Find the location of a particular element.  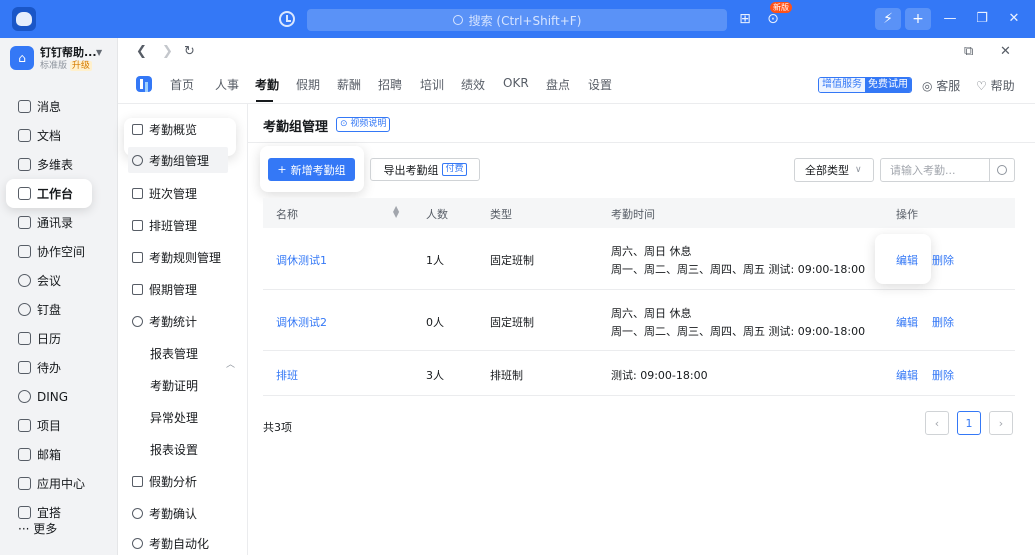

module-tab-3: 假期 is located at coordinates (308, 84).